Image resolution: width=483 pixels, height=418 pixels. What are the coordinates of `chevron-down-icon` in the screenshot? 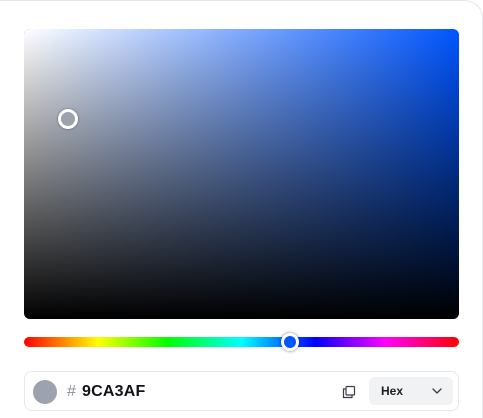 It's located at (437, 391).